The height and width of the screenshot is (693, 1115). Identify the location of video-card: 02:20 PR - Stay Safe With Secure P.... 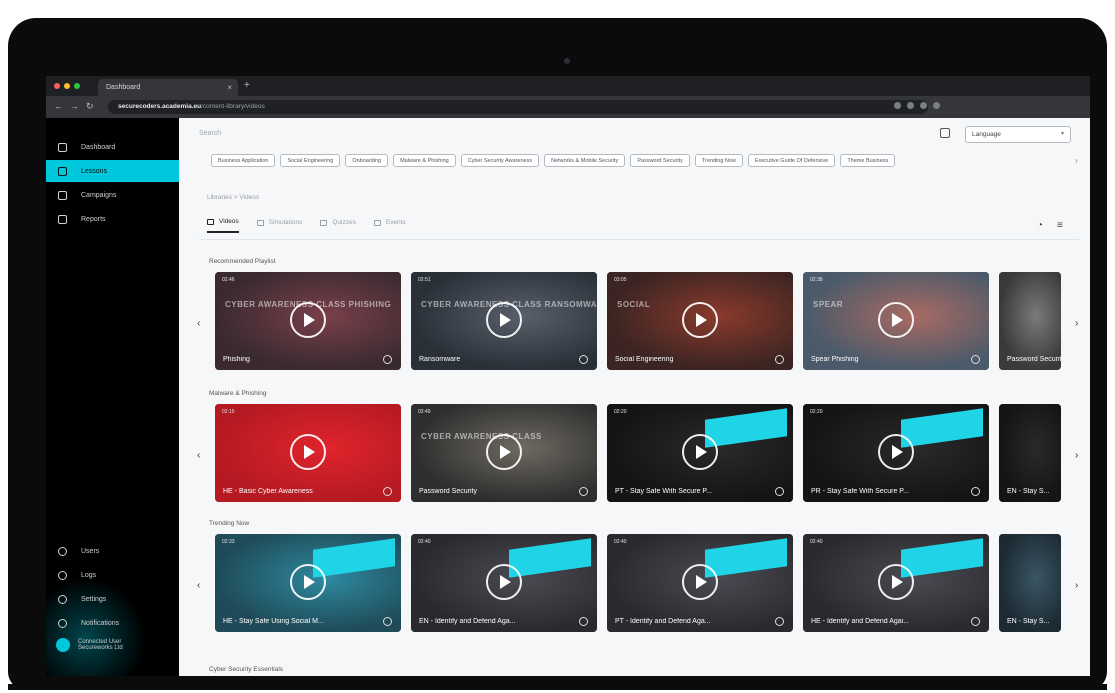
(896, 453).